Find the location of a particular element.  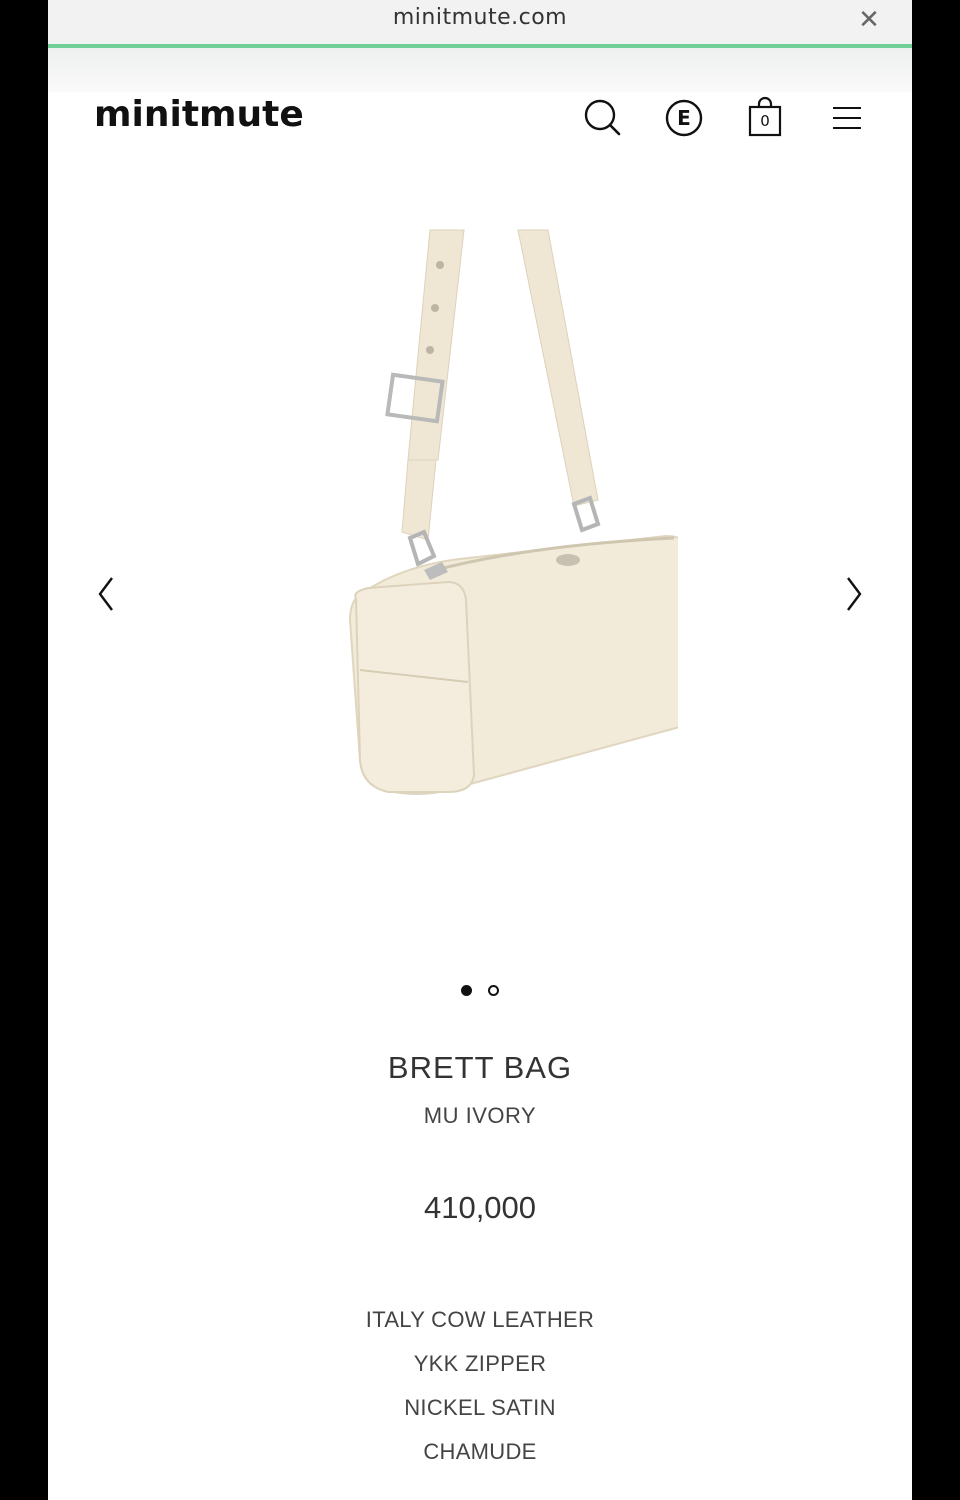

feature-item: NICKEL SATIN is located at coordinates (480, 1407).